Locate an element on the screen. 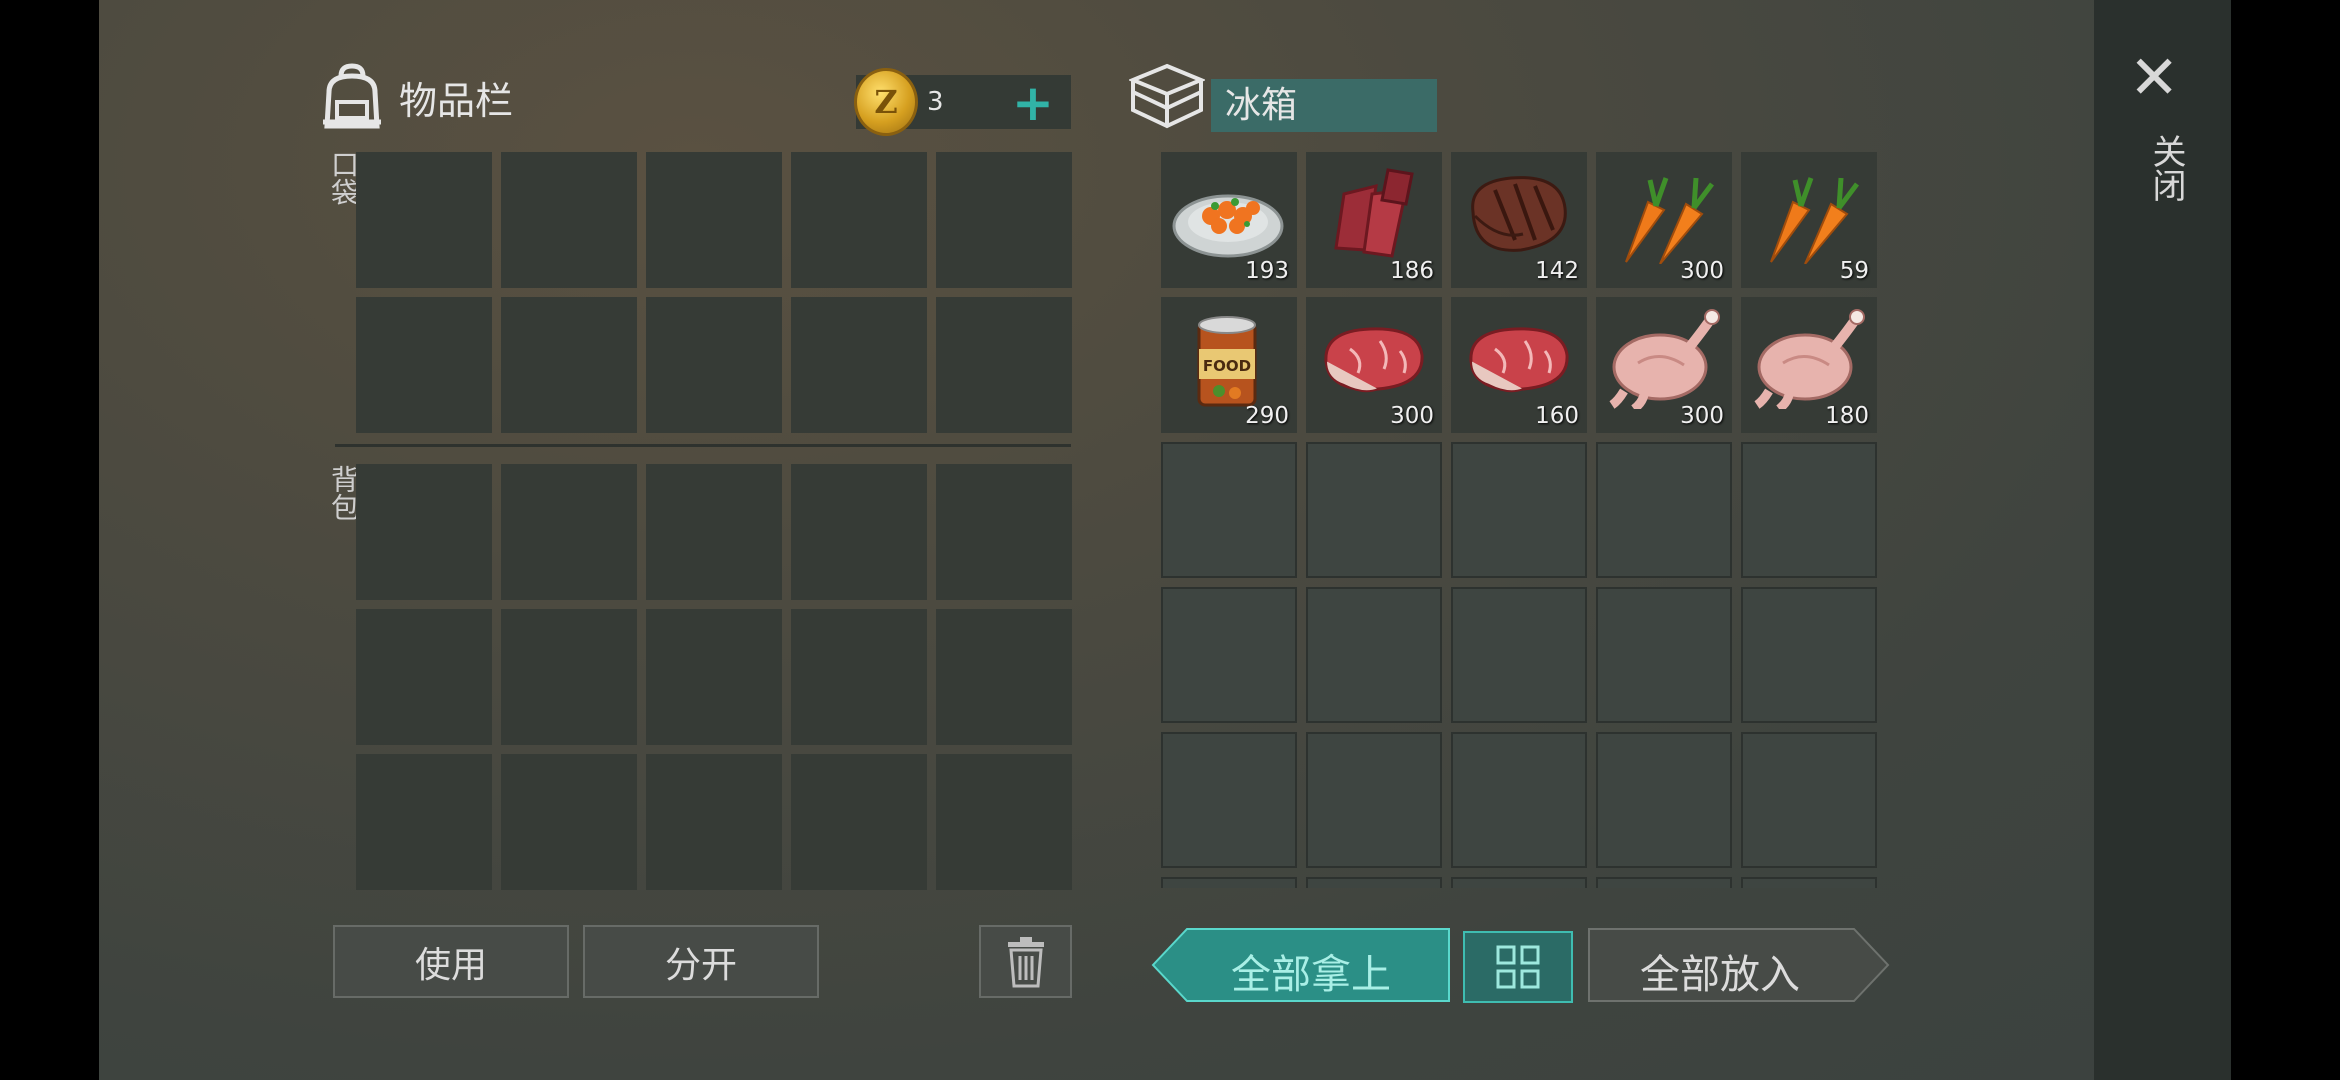  item-quantity: 59 is located at coordinates (1854, 271).